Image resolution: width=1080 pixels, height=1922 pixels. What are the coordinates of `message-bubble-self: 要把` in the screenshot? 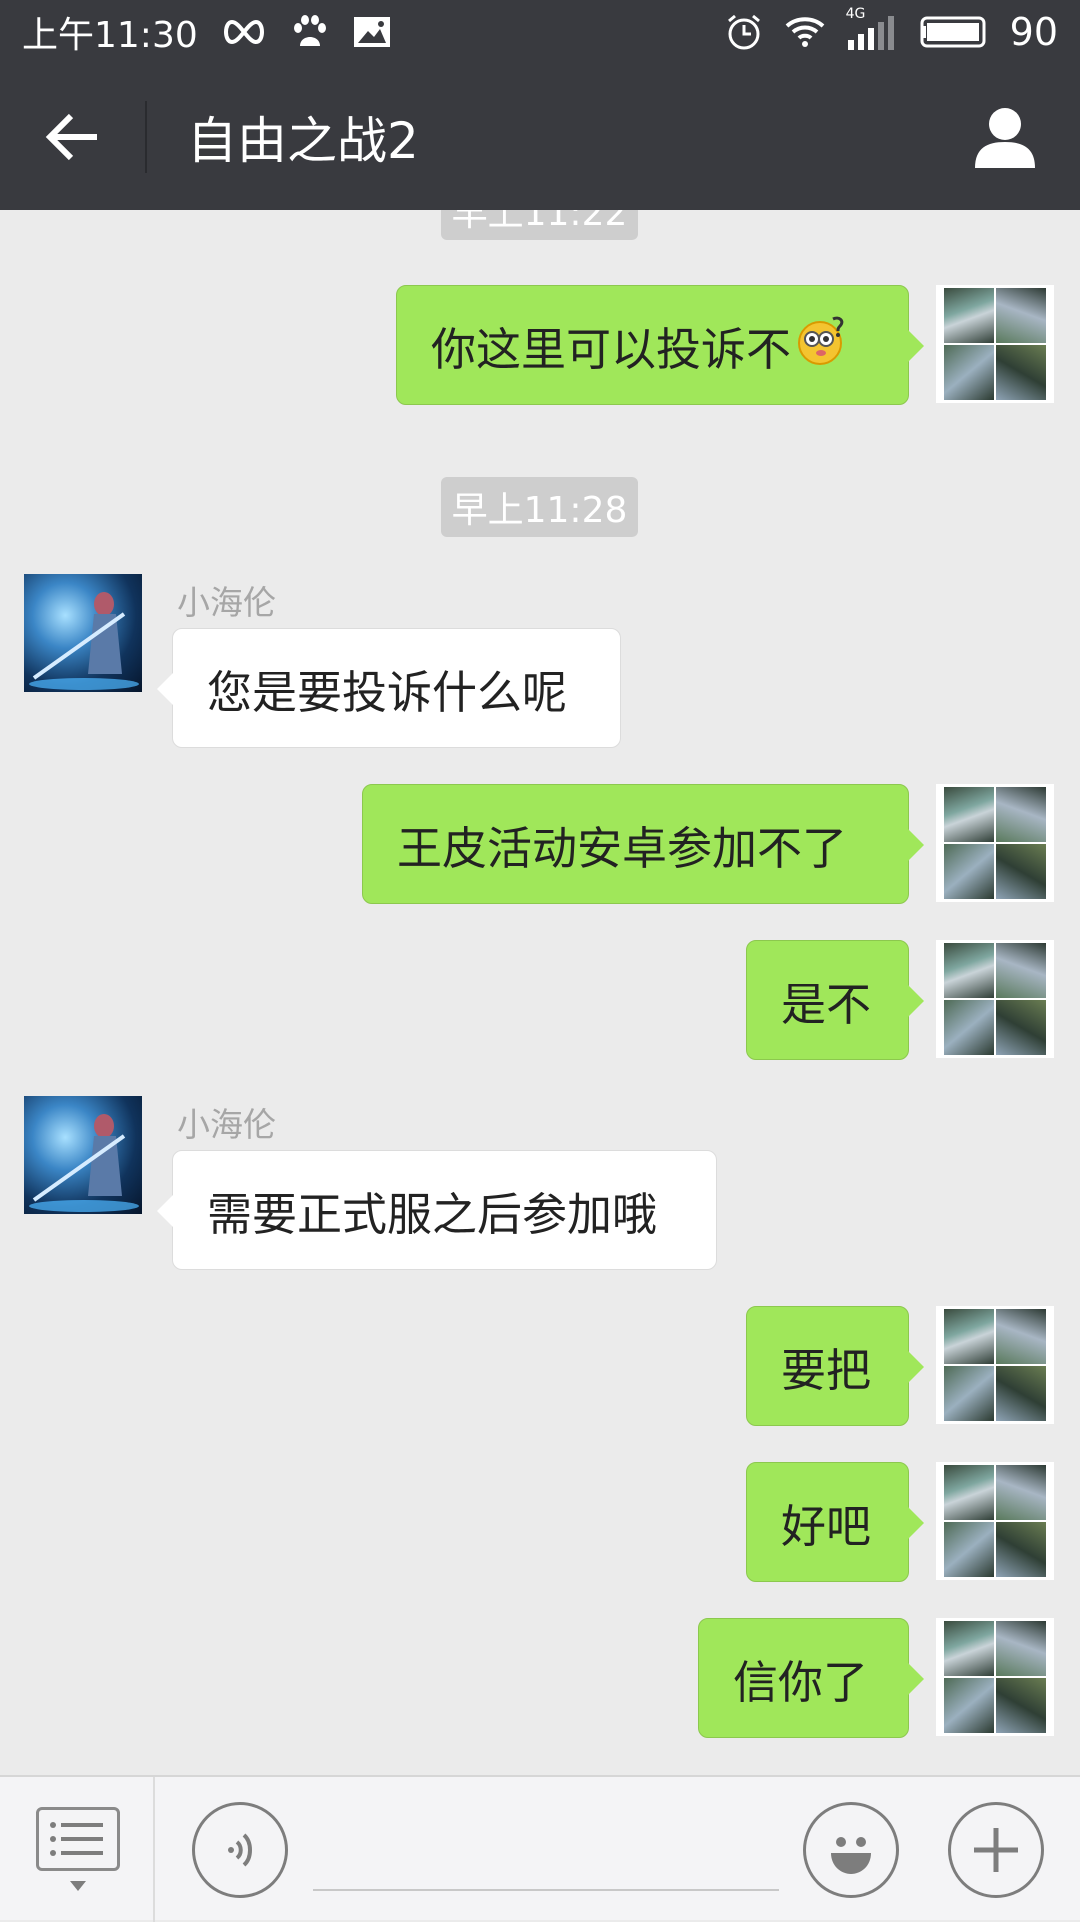 It's located at (835, 1366).